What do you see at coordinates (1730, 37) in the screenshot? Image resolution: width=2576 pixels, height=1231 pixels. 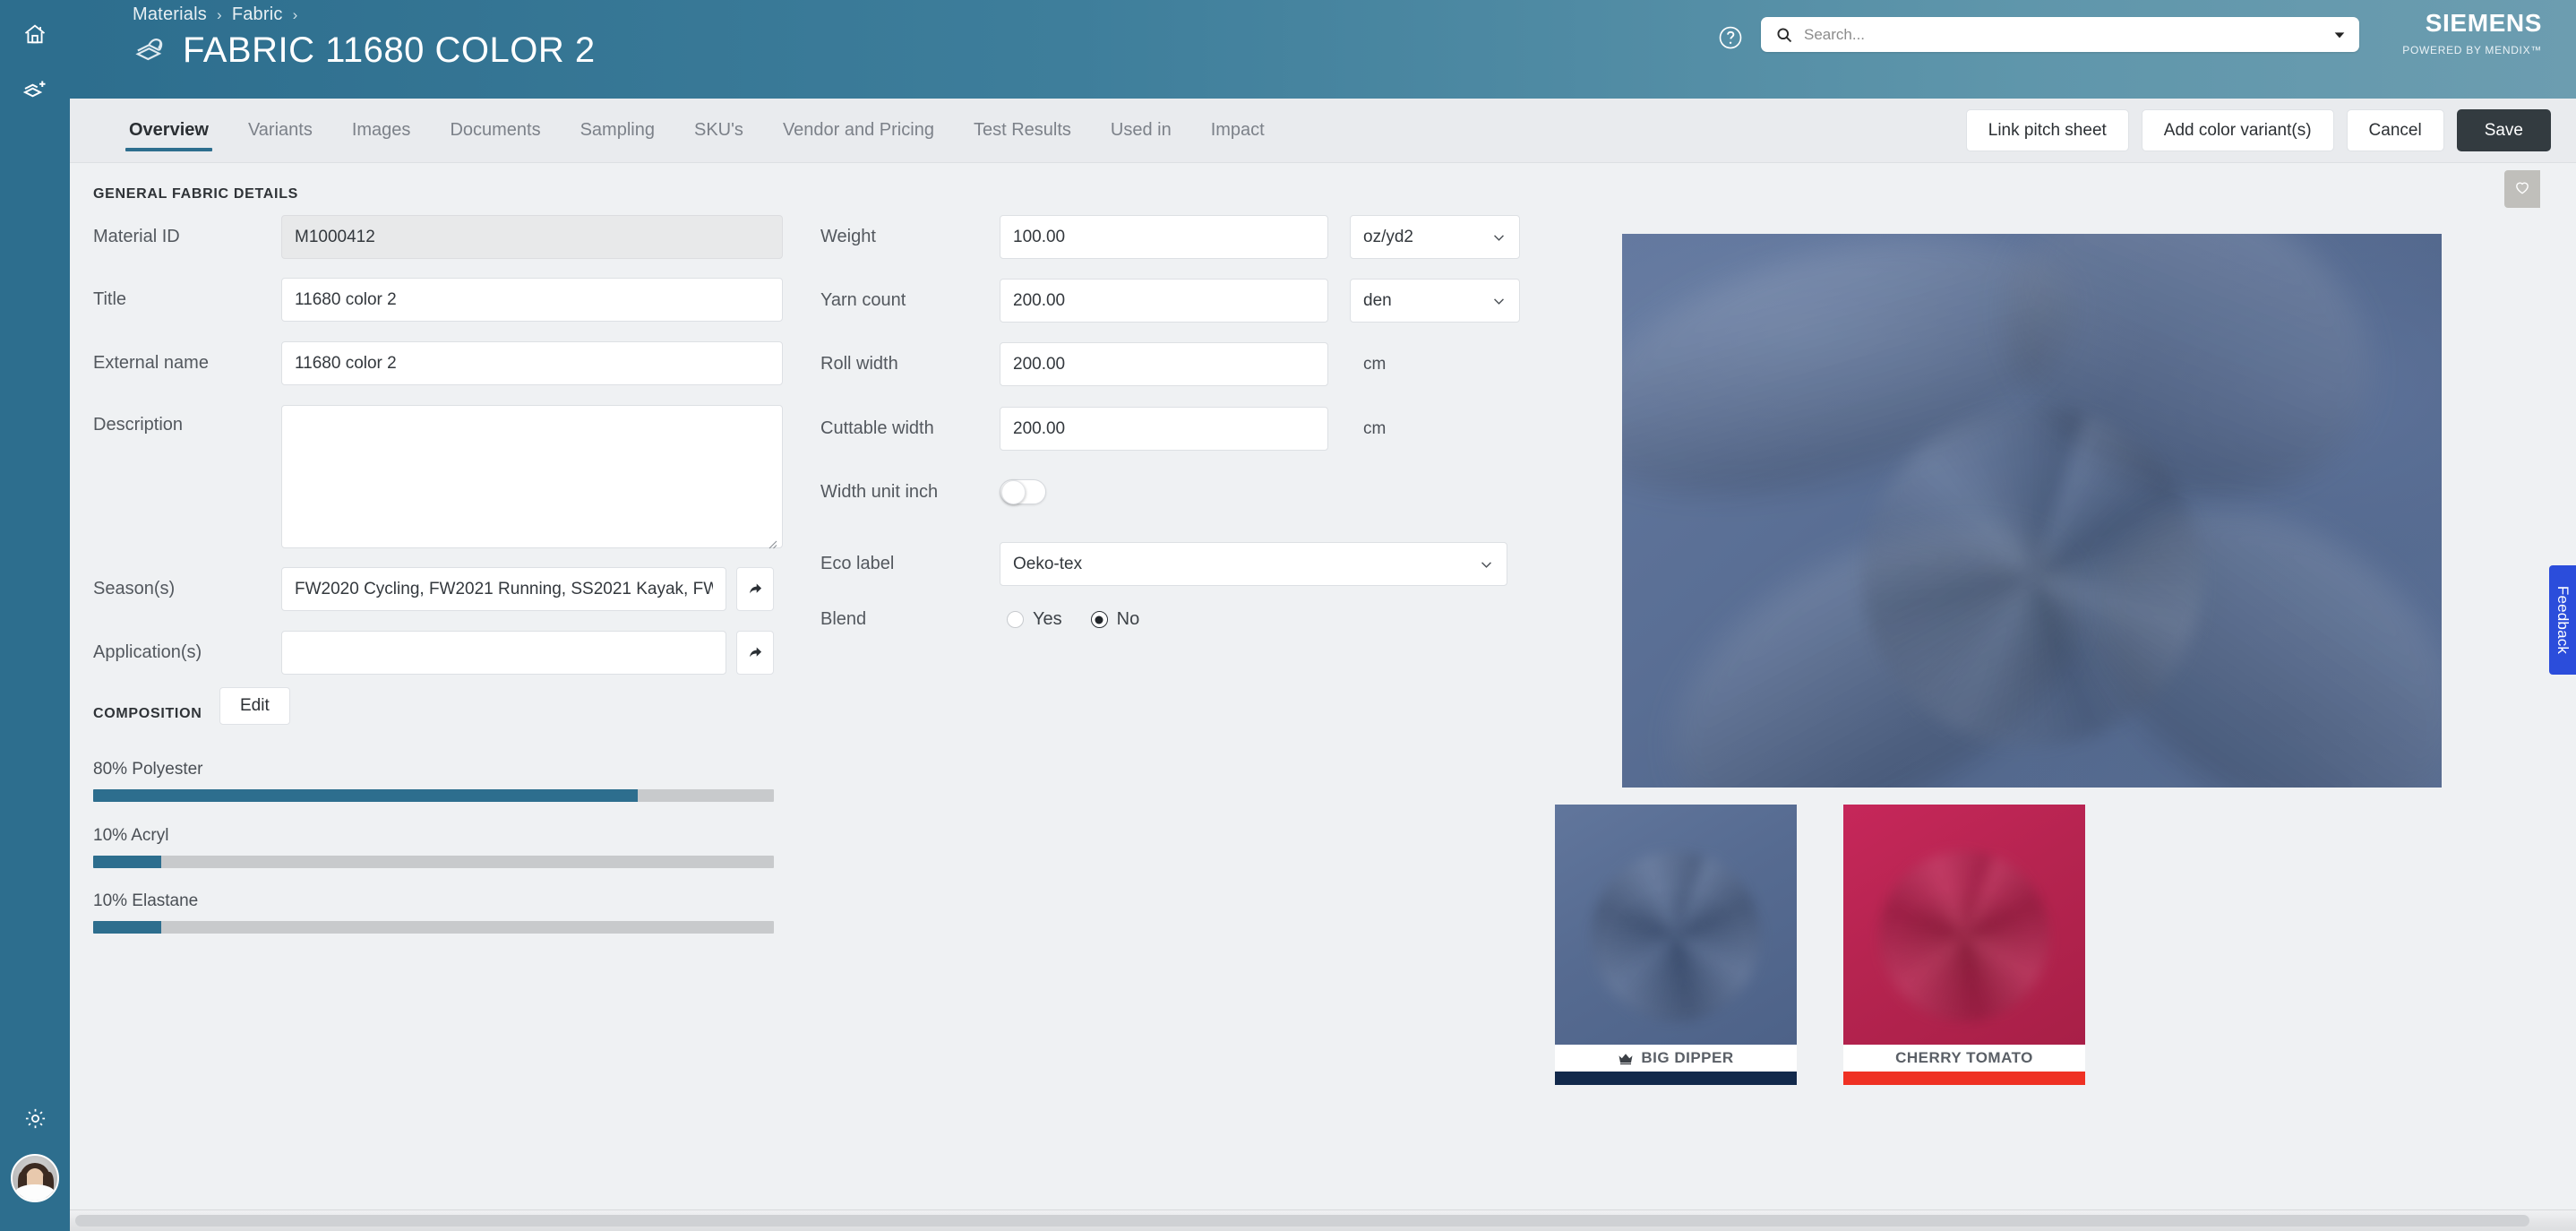 I see `help-circle-icon` at bounding box center [1730, 37].